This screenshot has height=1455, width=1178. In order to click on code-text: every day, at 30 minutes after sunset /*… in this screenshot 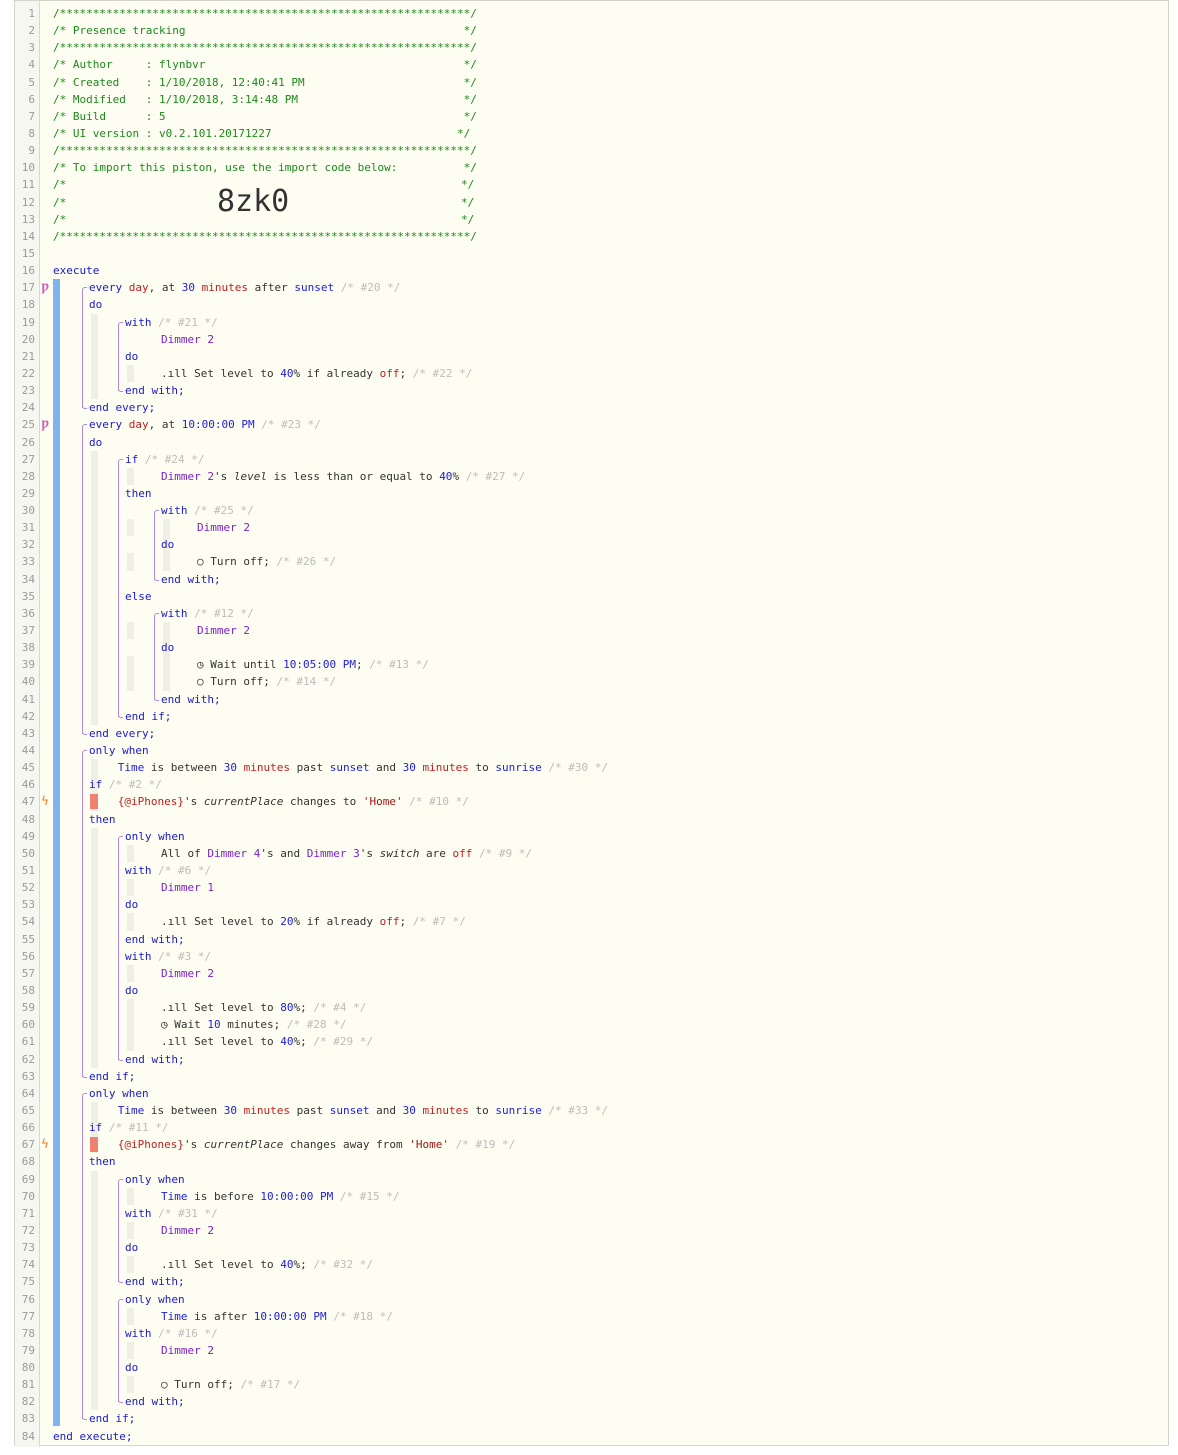, I will do `click(244, 287)`.